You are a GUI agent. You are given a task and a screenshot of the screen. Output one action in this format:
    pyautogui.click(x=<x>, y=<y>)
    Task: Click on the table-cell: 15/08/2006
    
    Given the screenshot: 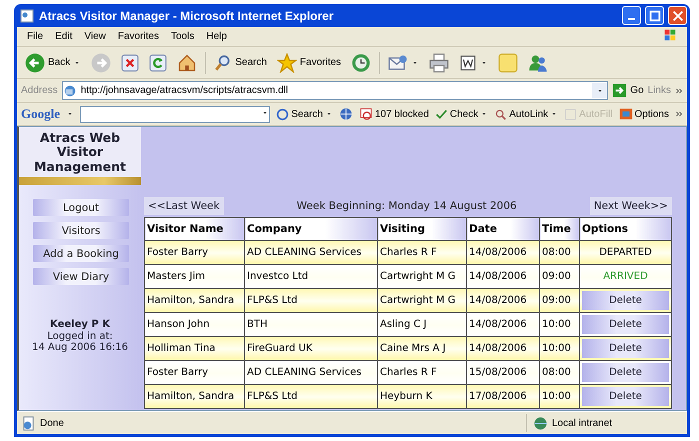 What is the action you would take?
    pyautogui.click(x=503, y=372)
    